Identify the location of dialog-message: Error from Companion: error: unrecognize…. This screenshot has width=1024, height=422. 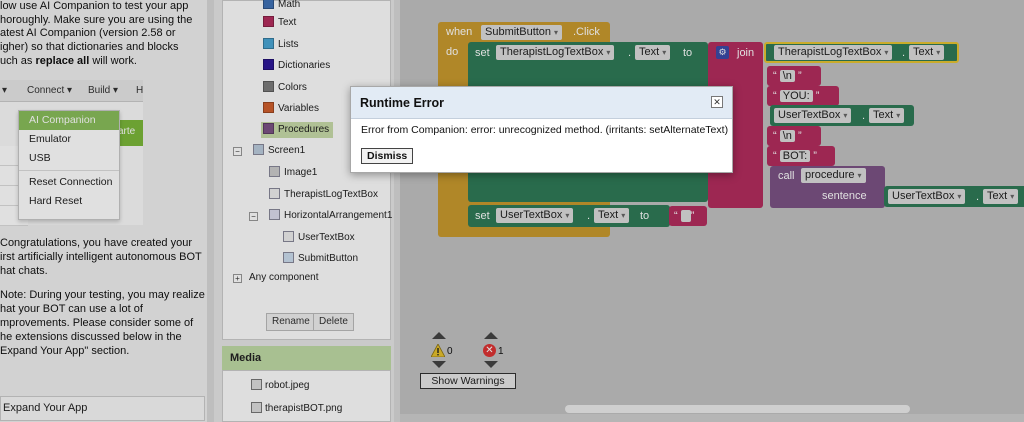
(545, 130).